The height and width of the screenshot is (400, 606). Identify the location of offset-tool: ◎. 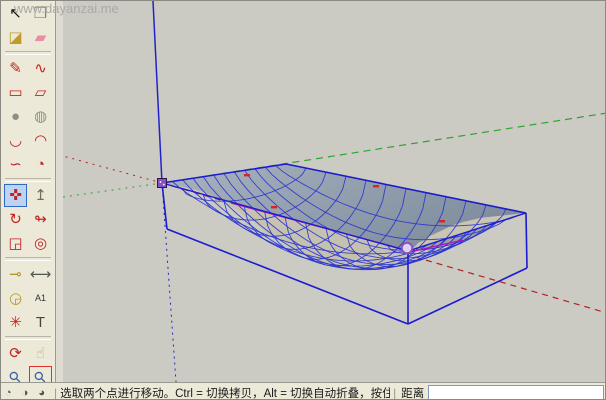
(40, 243).